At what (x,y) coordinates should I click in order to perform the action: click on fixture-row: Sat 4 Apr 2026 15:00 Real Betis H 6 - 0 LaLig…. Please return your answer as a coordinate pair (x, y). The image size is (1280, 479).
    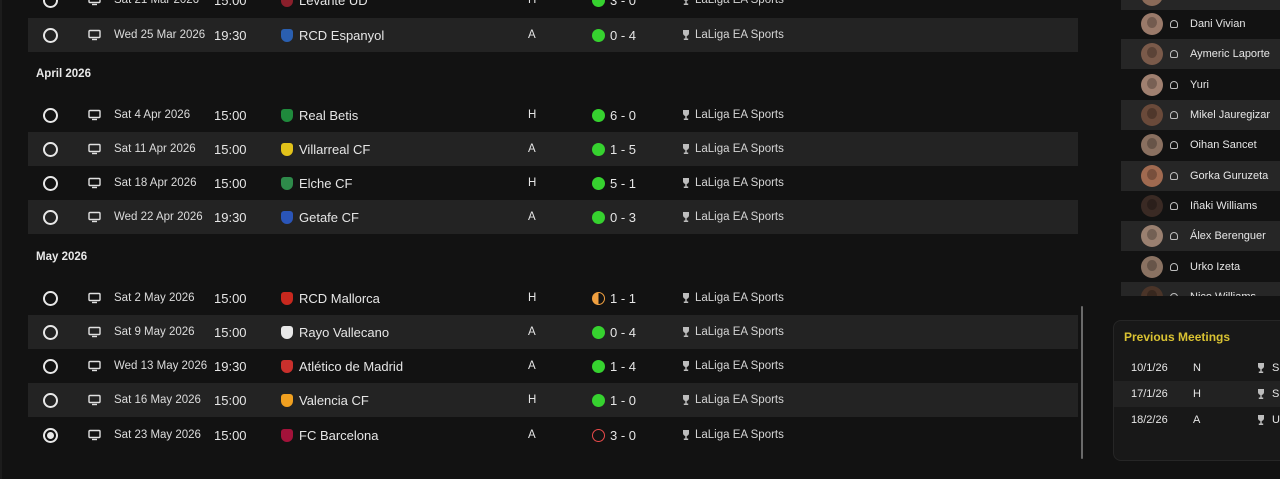
    Looking at the image, I should click on (553, 115).